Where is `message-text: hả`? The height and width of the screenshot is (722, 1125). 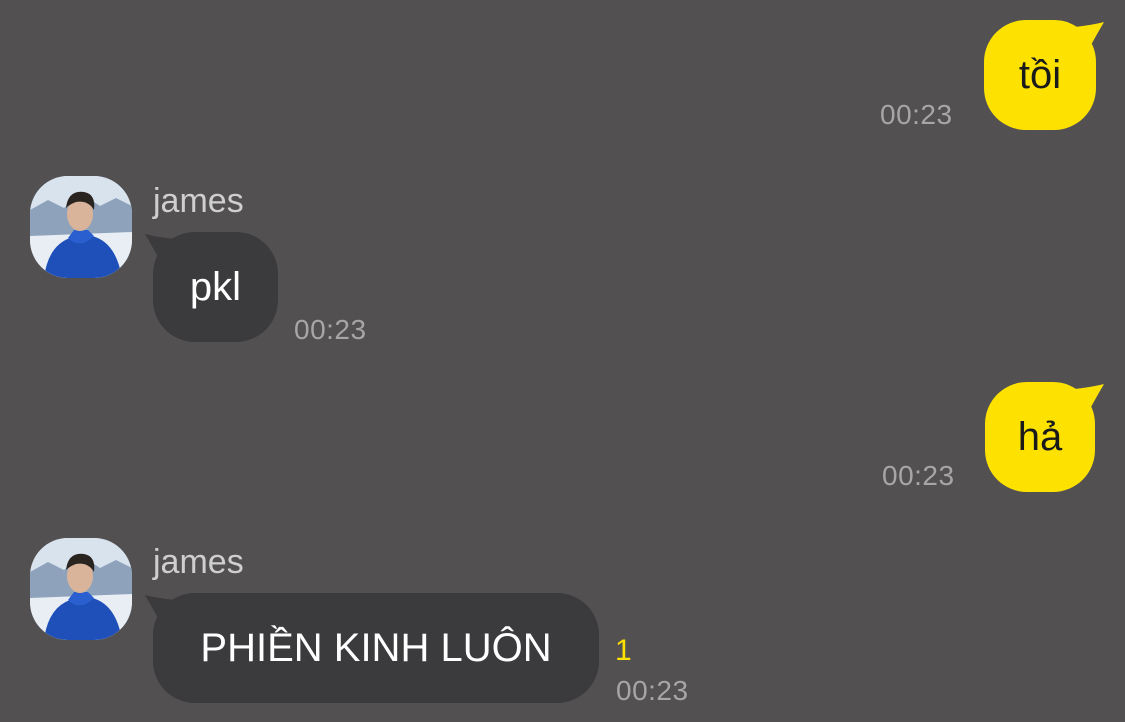 message-text: hả is located at coordinates (1040, 436).